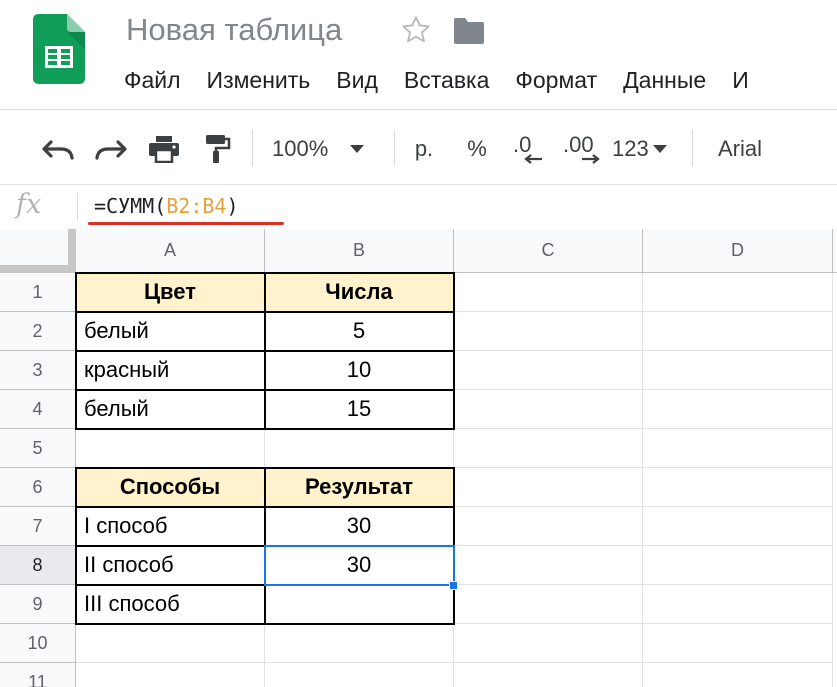  Describe the element at coordinates (170, 675) in the screenshot. I see `cell-a11` at that location.